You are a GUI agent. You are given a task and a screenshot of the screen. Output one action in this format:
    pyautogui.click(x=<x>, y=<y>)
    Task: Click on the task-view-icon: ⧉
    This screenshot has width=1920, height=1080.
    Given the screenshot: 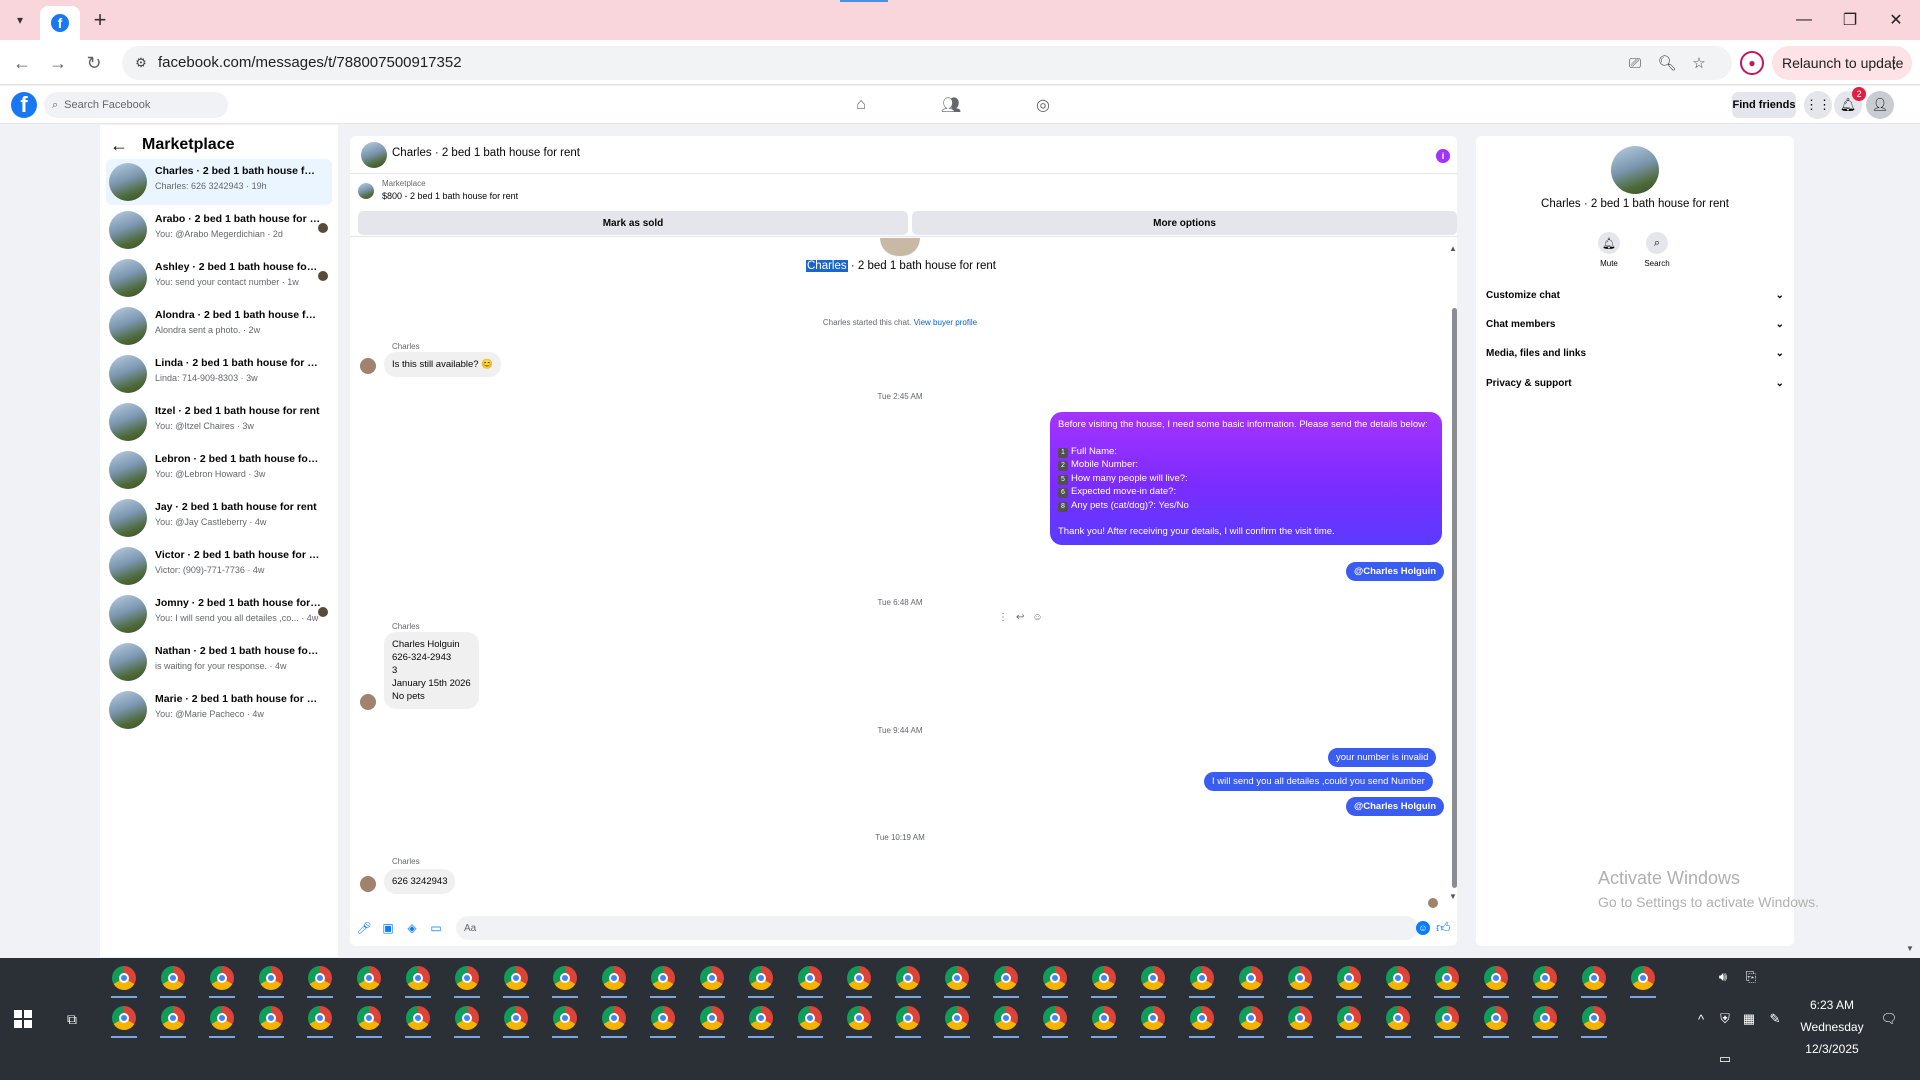 What is the action you would take?
    pyautogui.click(x=72, y=1019)
    